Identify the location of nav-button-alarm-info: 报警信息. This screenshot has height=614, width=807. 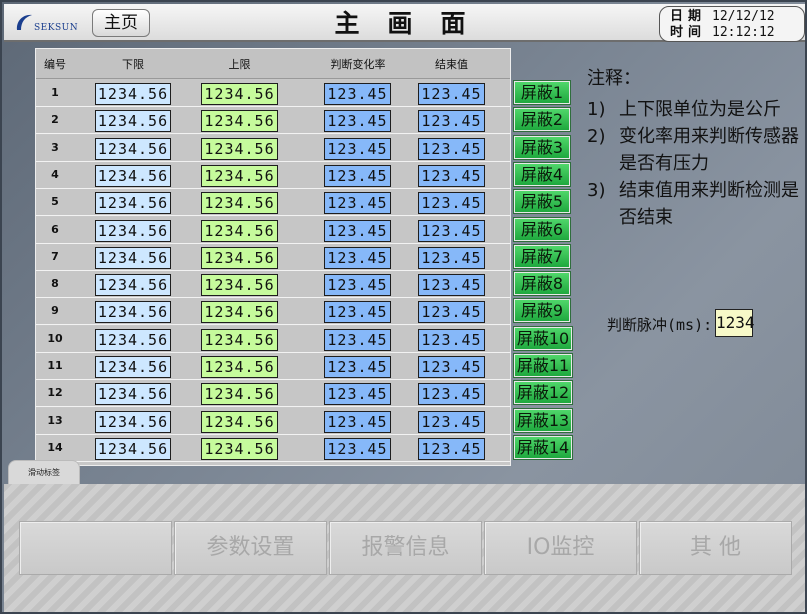
(405, 548).